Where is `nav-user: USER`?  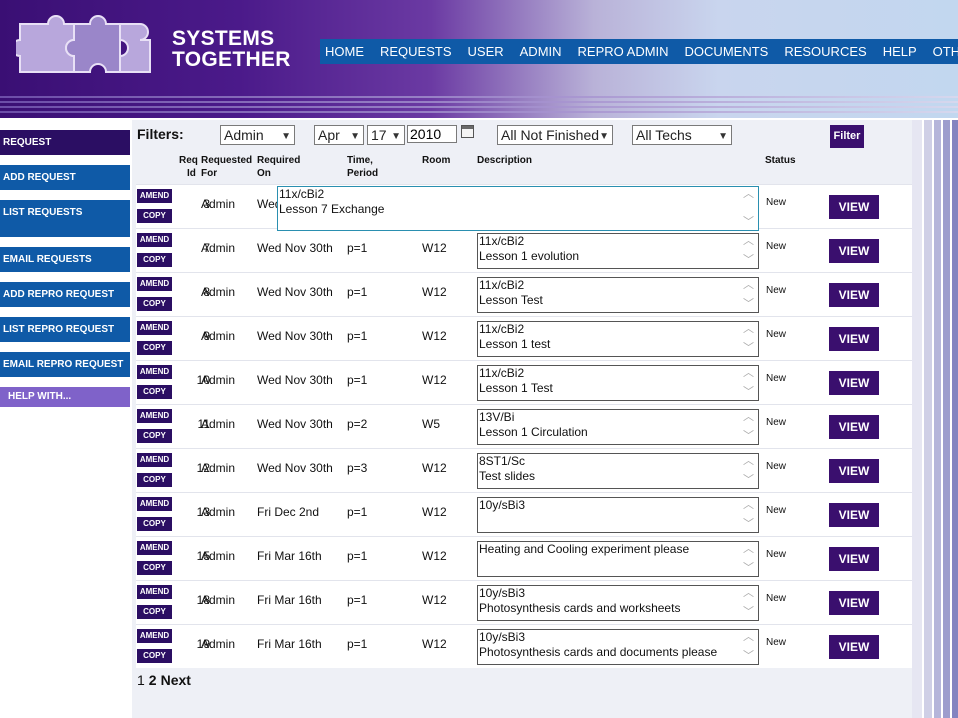
nav-user: USER is located at coordinates (486, 51).